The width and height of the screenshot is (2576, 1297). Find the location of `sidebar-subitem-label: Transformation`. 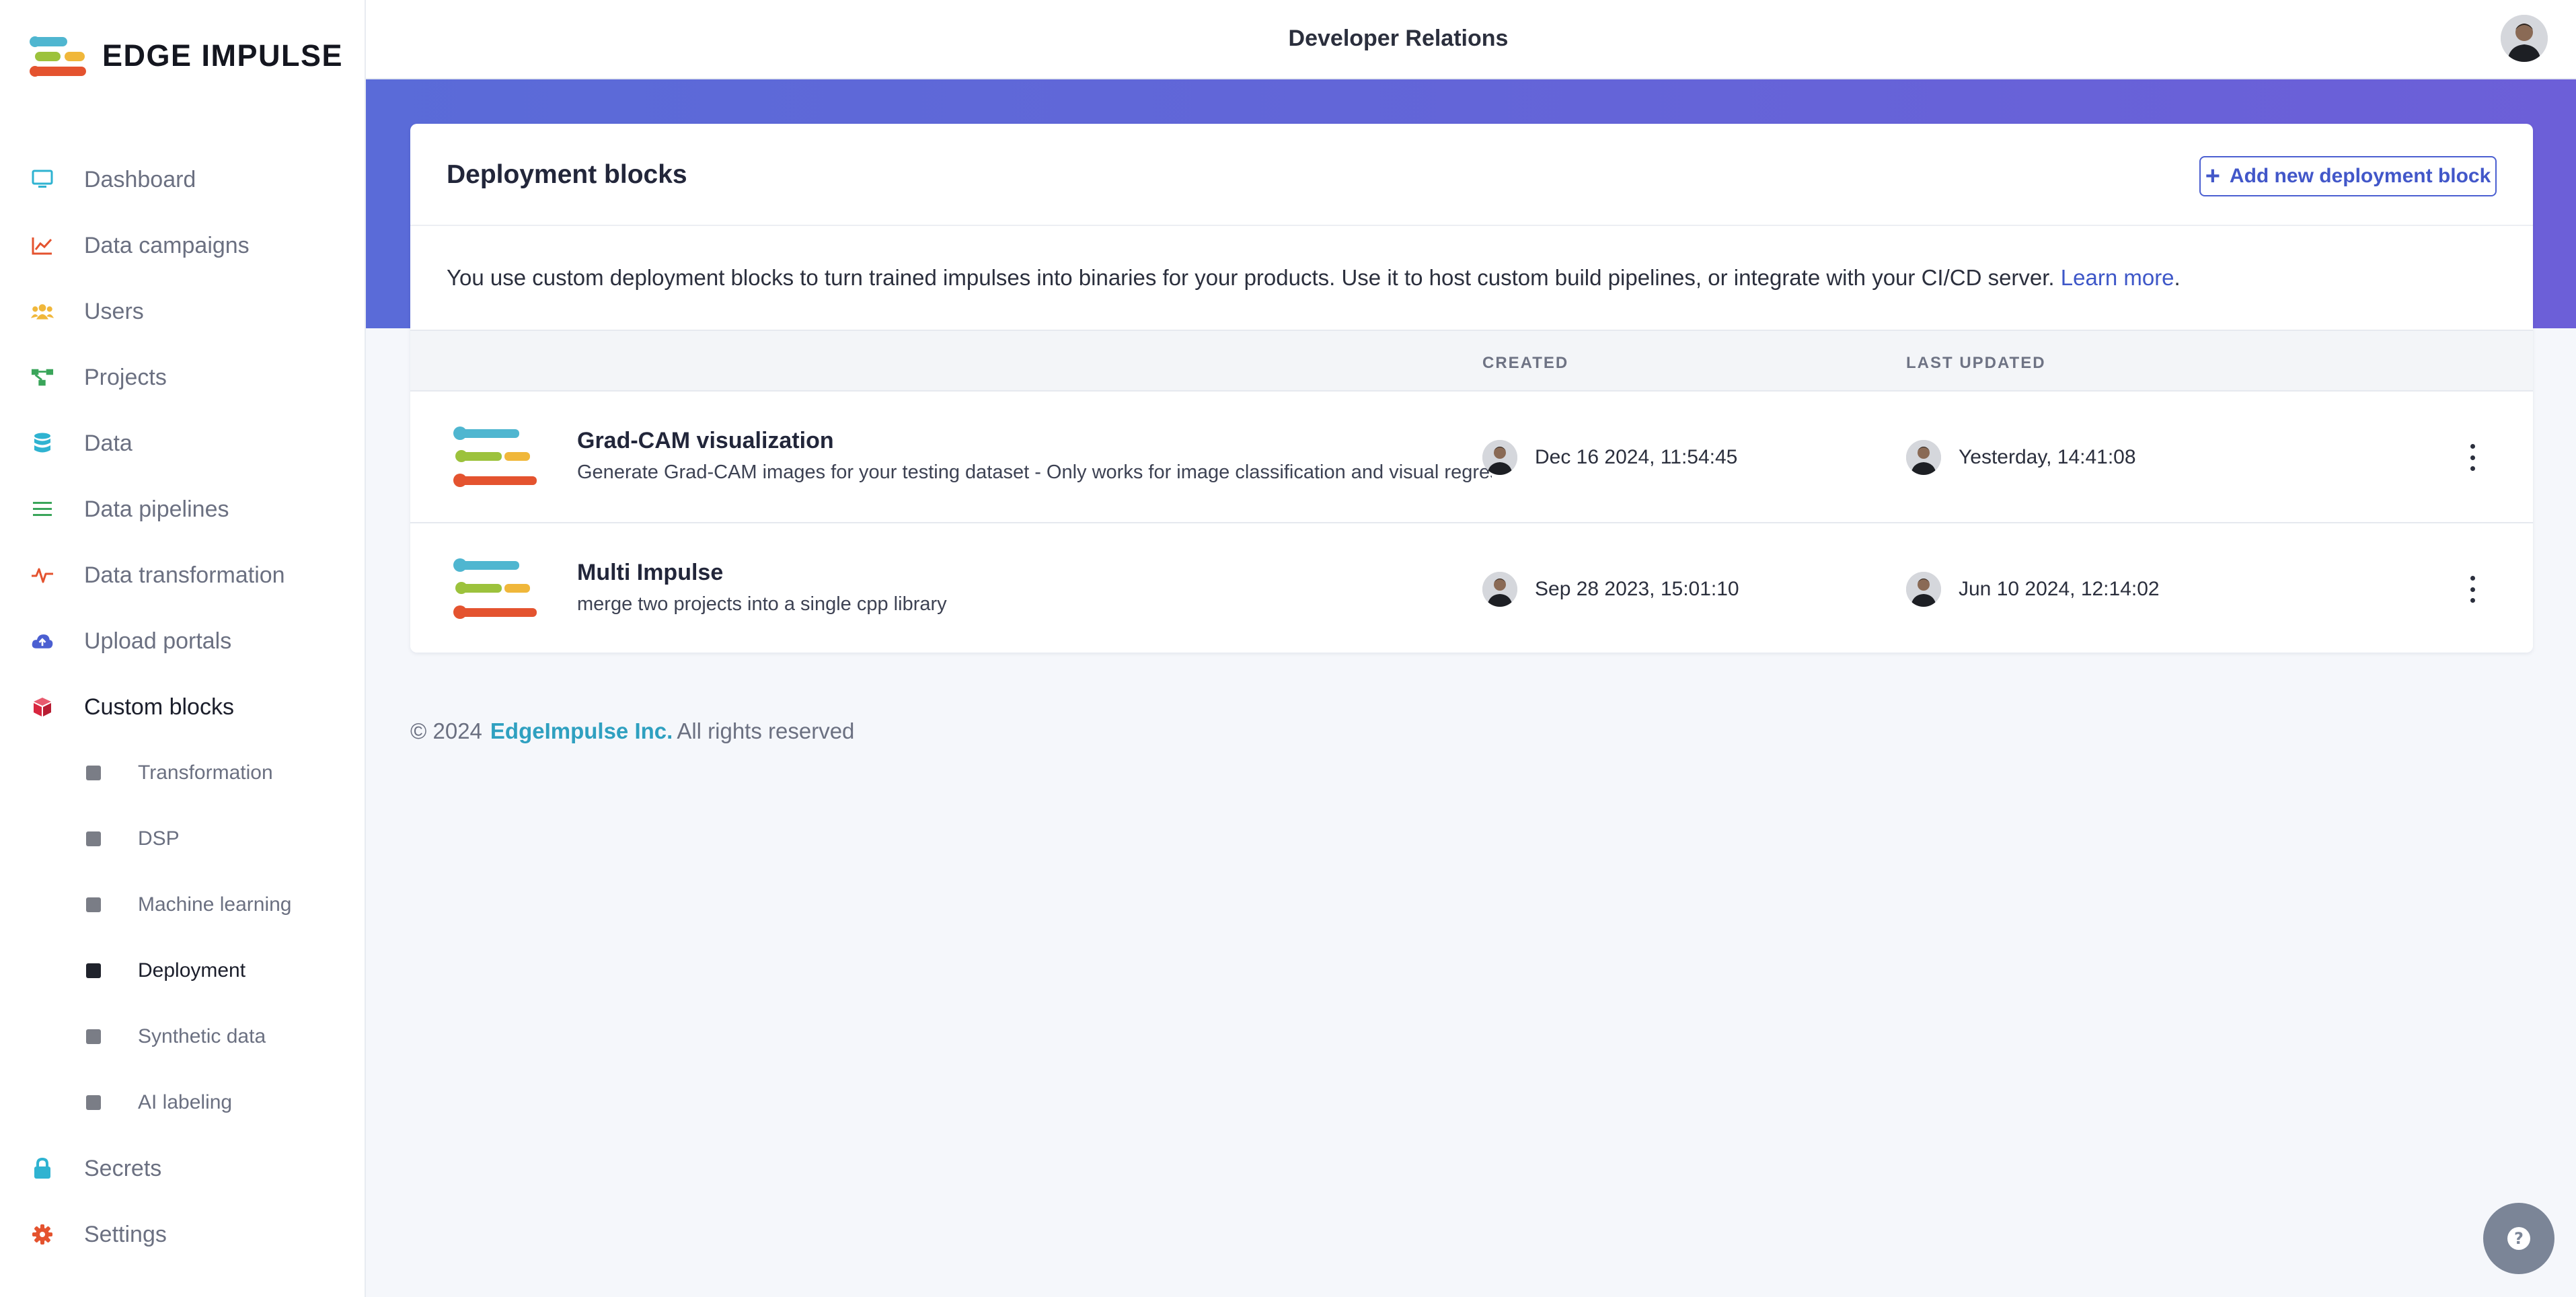

sidebar-subitem-label: Transformation is located at coordinates (205, 773).